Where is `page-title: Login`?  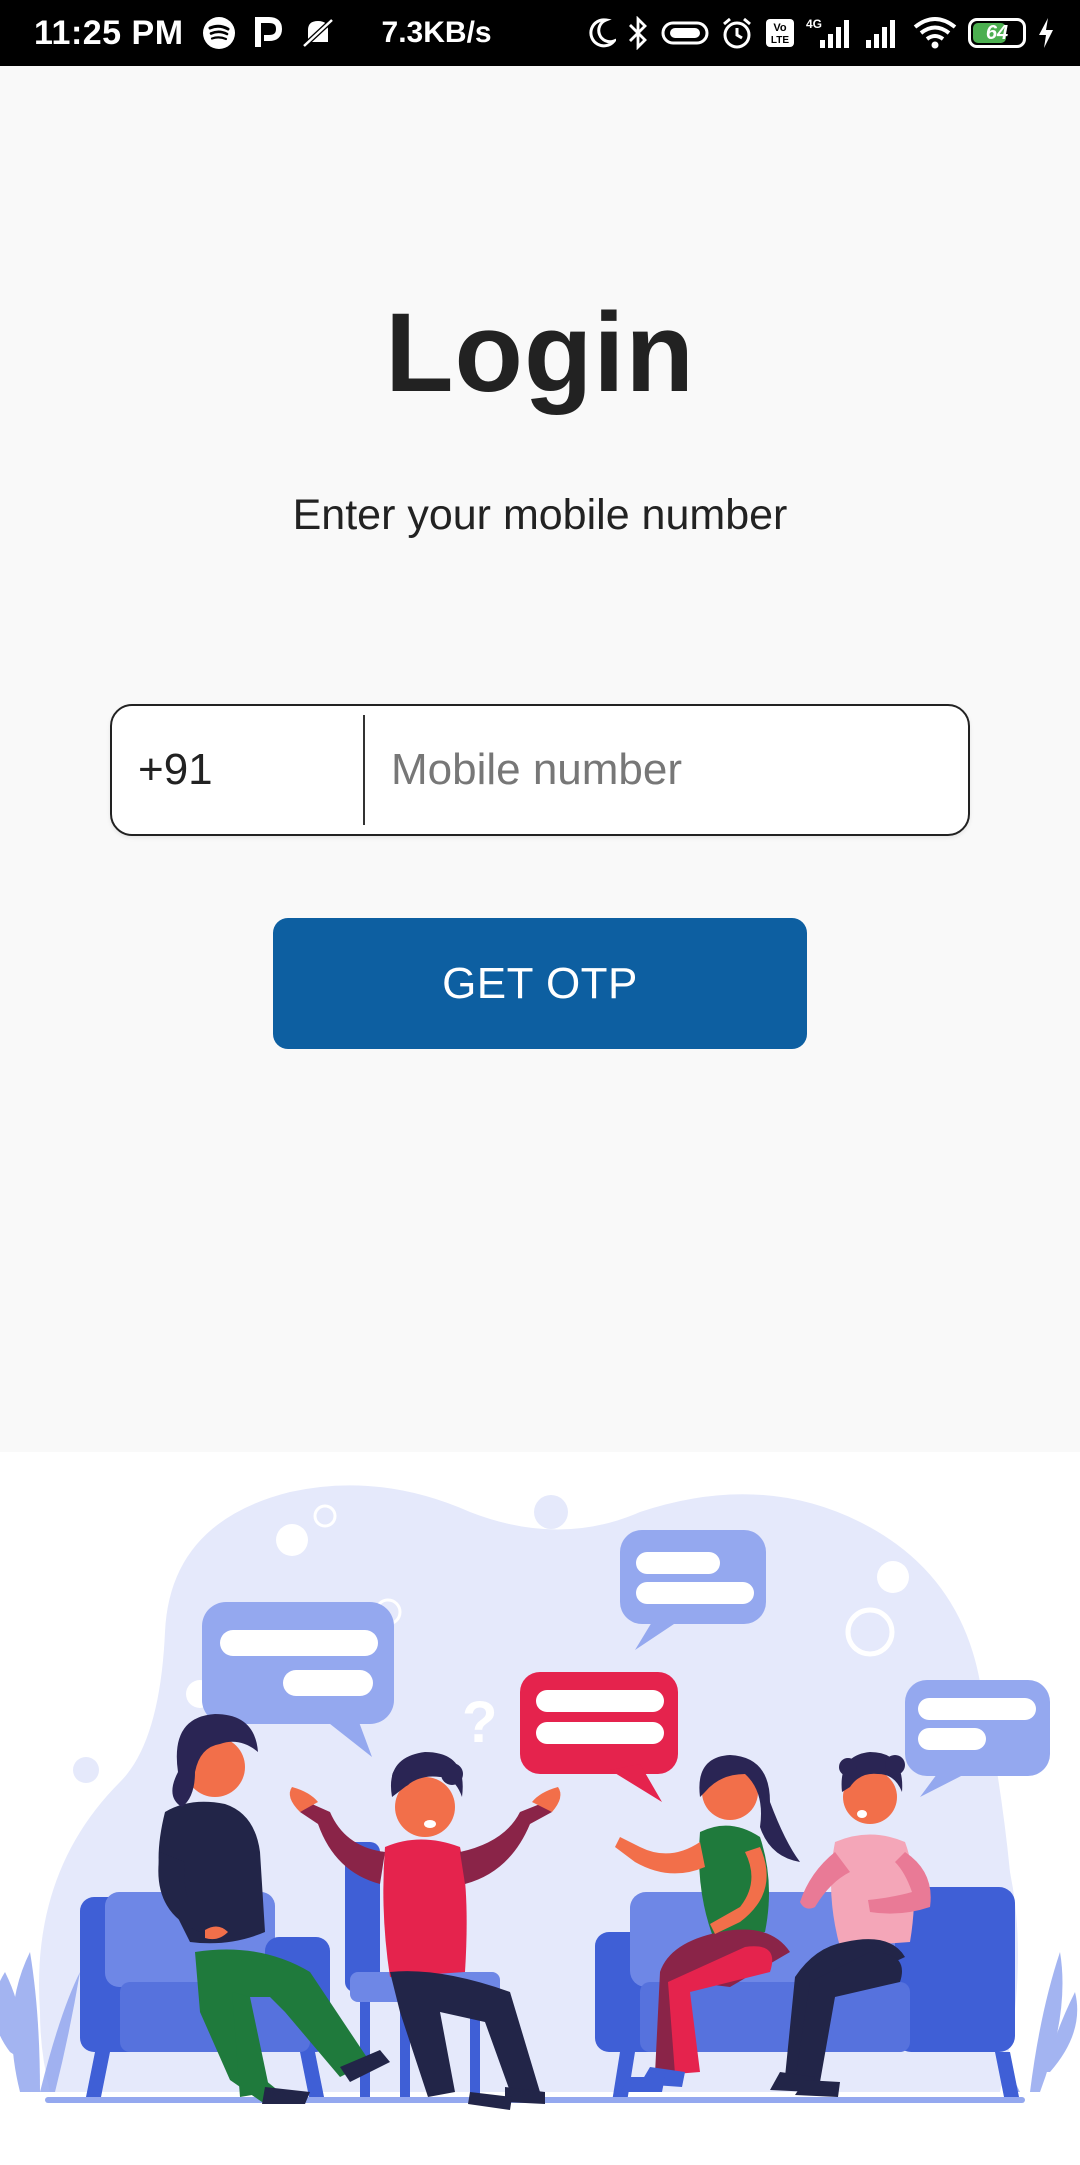 page-title: Login is located at coordinates (540, 352).